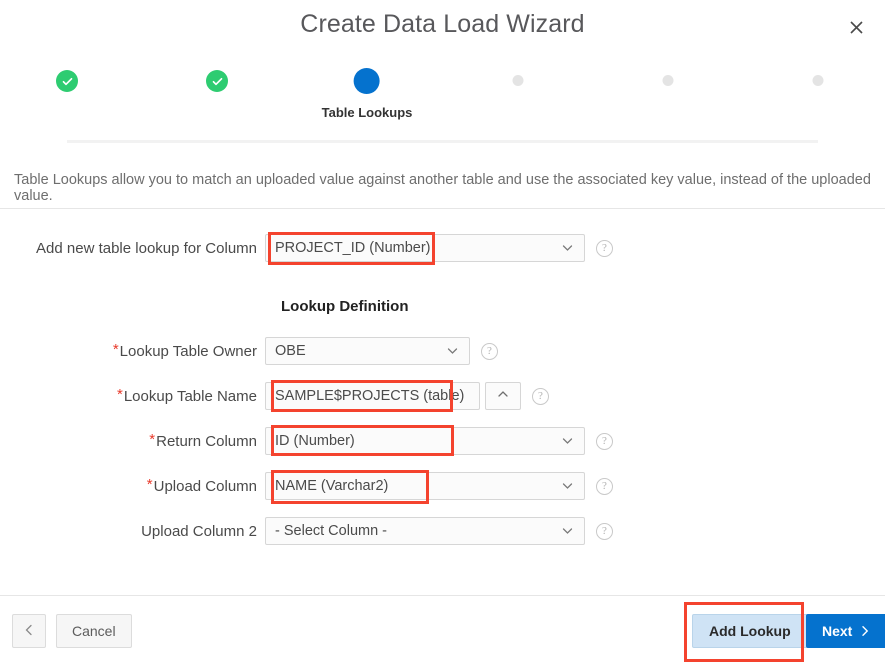  What do you see at coordinates (146, 248) in the screenshot?
I see `label-add-lookup-column: Add new table lookup for Column` at bounding box center [146, 248].